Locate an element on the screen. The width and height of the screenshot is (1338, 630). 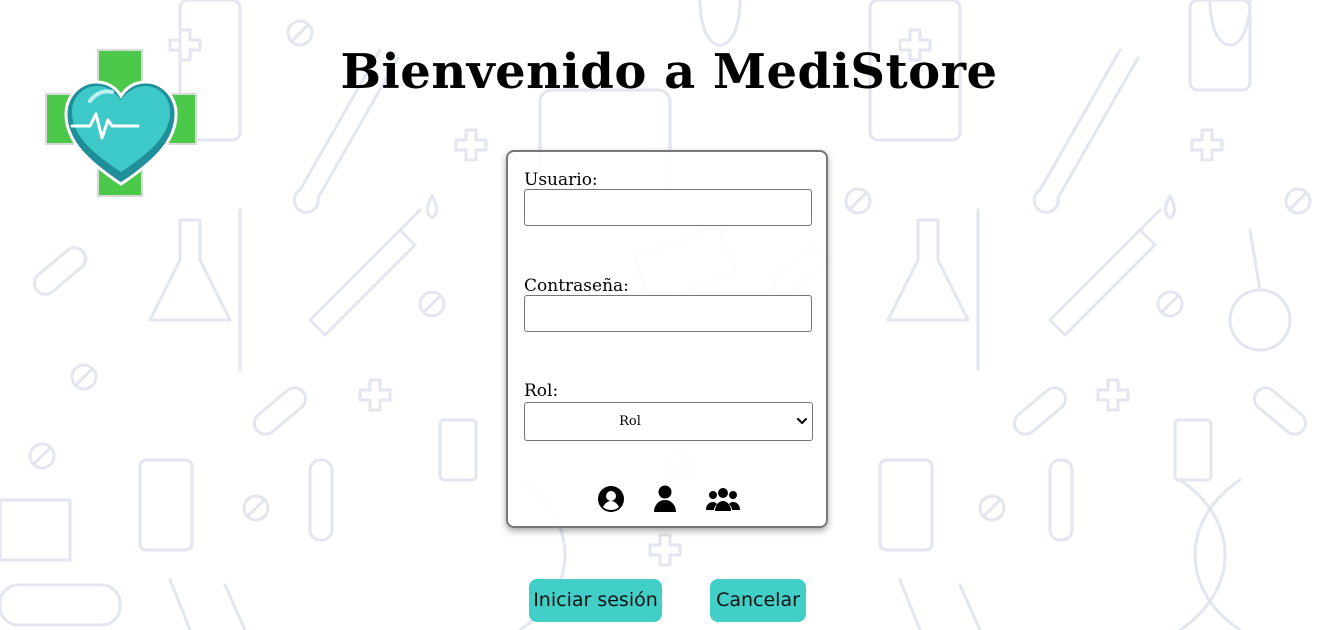
role-label: Rol: is located at coordinates (541, 391).